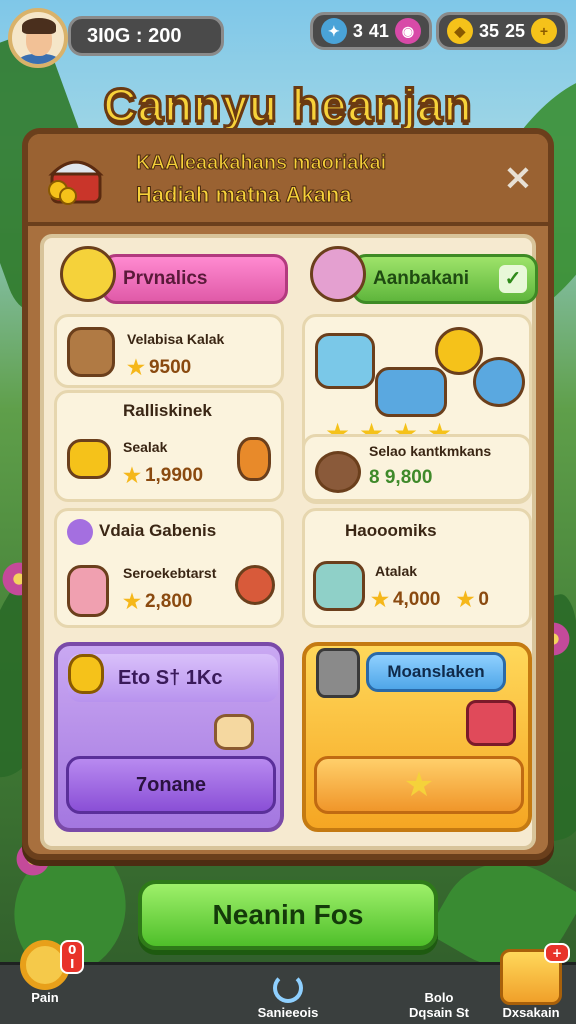 This screenshot has height=1024, width=576. I want to click on shop-card: Haooomiks Atalak ★ 4,000 ★ 0, so click(417, 568).